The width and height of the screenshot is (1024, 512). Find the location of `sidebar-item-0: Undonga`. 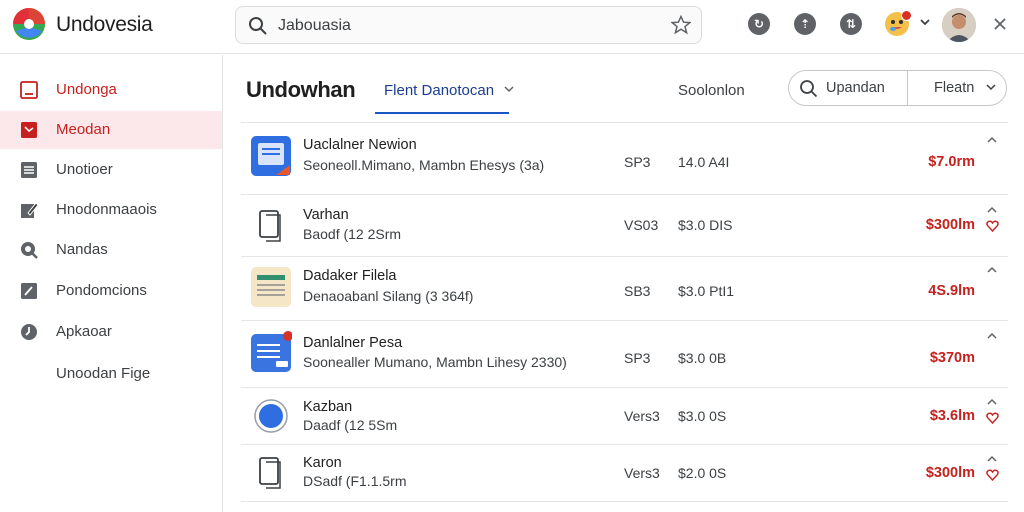

sidebar-item-0: Undonga is located at coordinates (111, 90).